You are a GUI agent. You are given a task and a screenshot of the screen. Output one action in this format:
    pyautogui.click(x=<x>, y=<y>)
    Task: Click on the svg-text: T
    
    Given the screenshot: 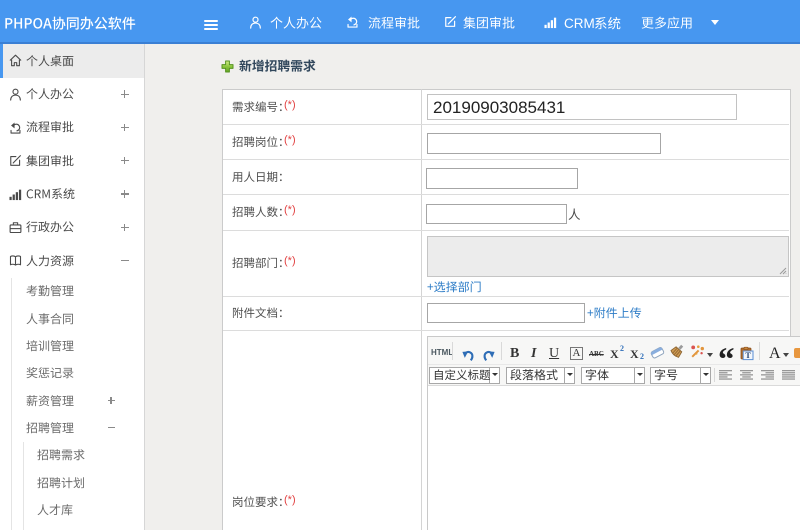 What is the action you would take?
    pyautogui.click(x=748, y=355)
    